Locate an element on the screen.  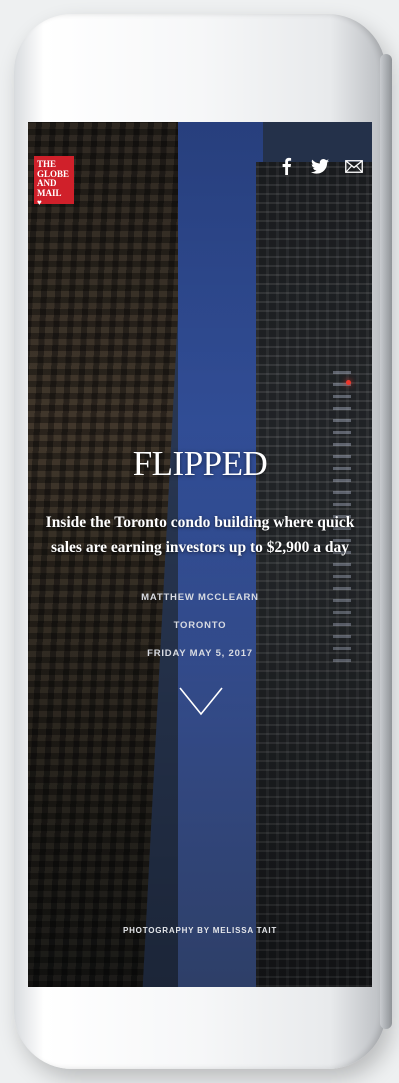
scroll-down-chevron-icon is located at coordinates (201, 700).